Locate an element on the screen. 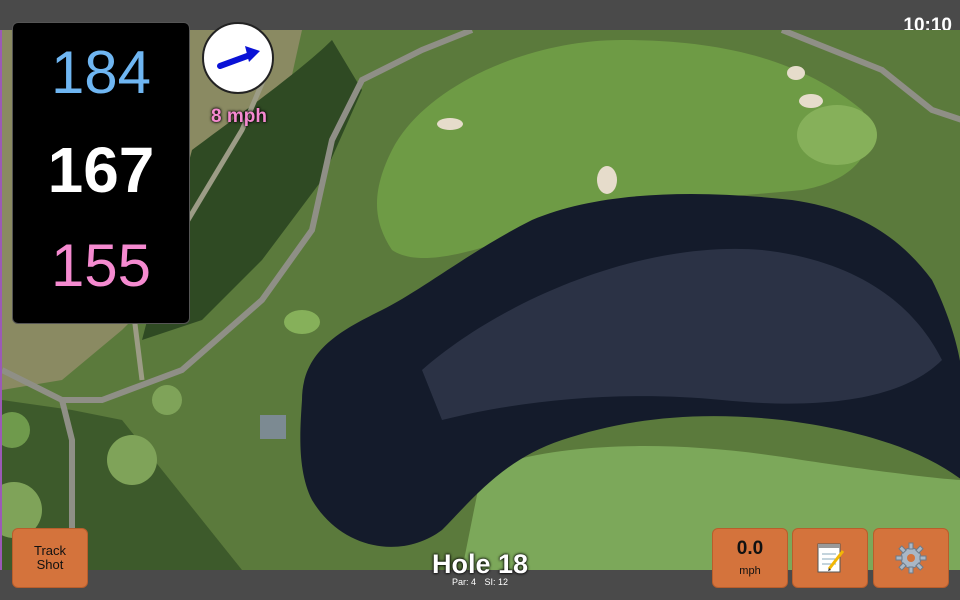  gear-icon is located at coordinates (911, 558).